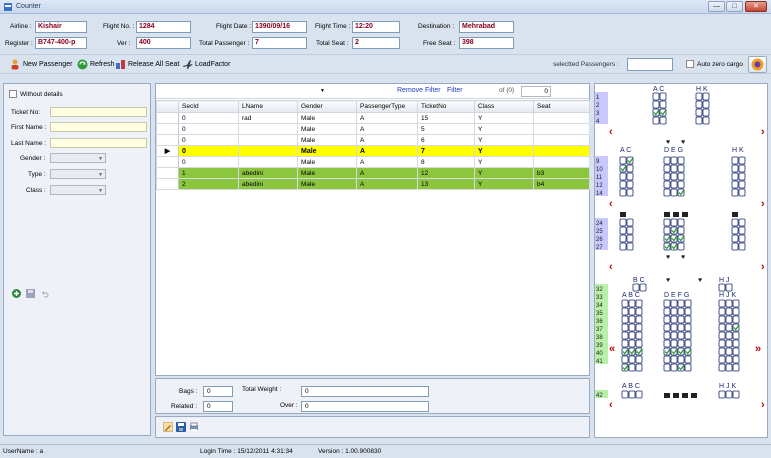 The width and height of the screenshot is (771, 458). Describe the element at coordinates (268, 118) in the screenshot. I see `table-cell: rad` at that location.